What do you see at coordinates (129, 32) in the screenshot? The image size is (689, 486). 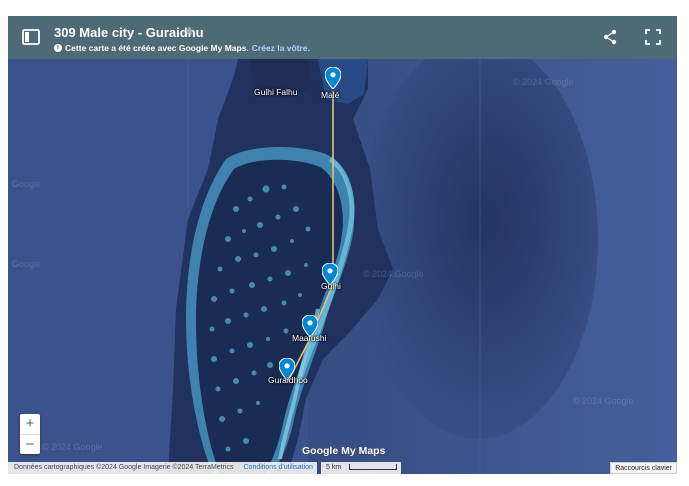 I see `map-title: 309 Male city - Guraidhu` at bounding box center [129, 32].